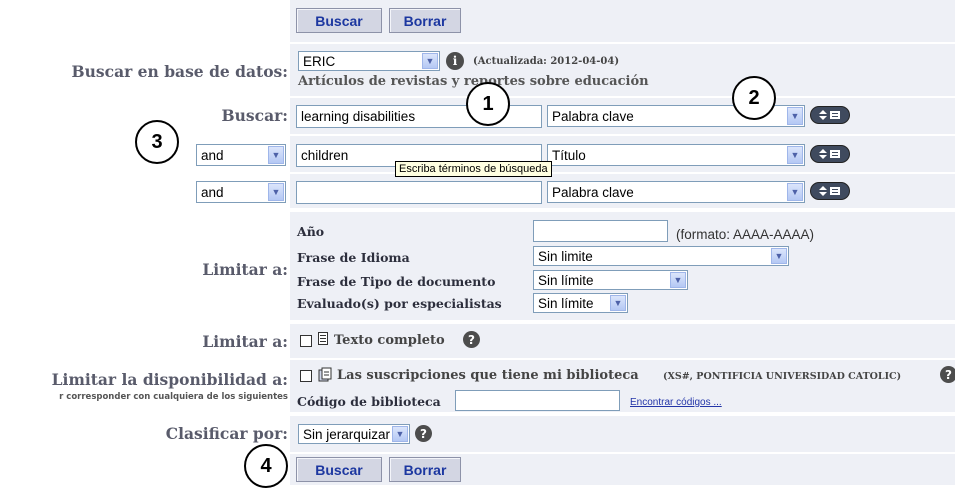 The width and height of the screenshot is (955, 488). Describe the element at coordinates (266, 466) in the screenshot. I see `callout-4: 4` at that location.